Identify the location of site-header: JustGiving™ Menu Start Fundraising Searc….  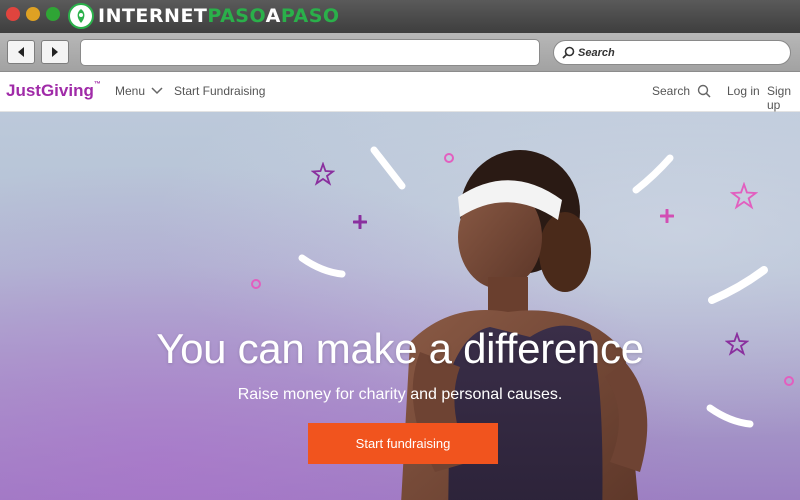
(400, 92).